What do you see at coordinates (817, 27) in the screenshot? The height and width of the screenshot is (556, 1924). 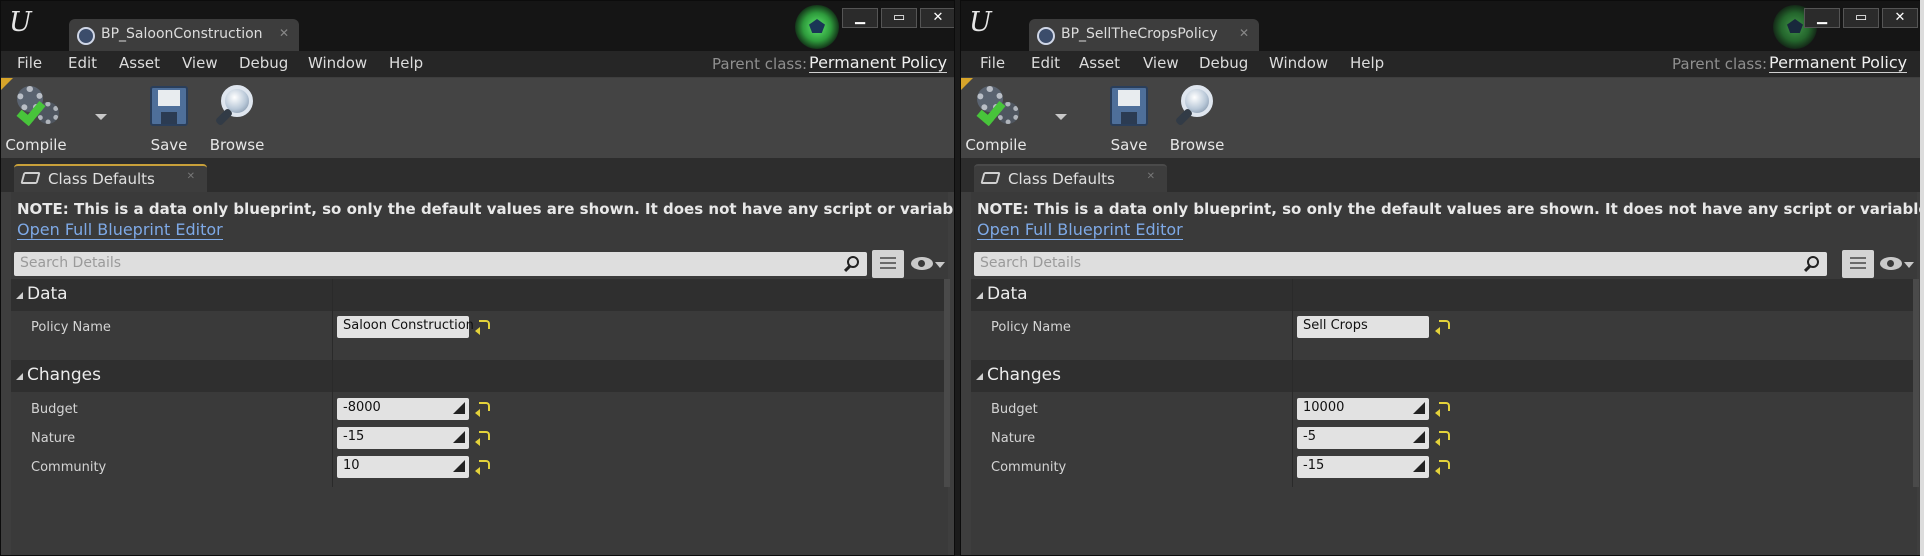 I see `source-control-status-icon` at bounding box center [817, 27].